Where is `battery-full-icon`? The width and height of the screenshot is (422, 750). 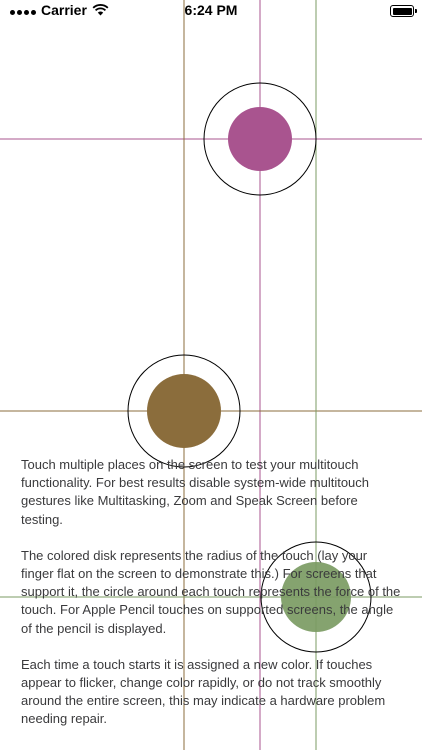 battery-full-icon is located at coordinates (403, 11).